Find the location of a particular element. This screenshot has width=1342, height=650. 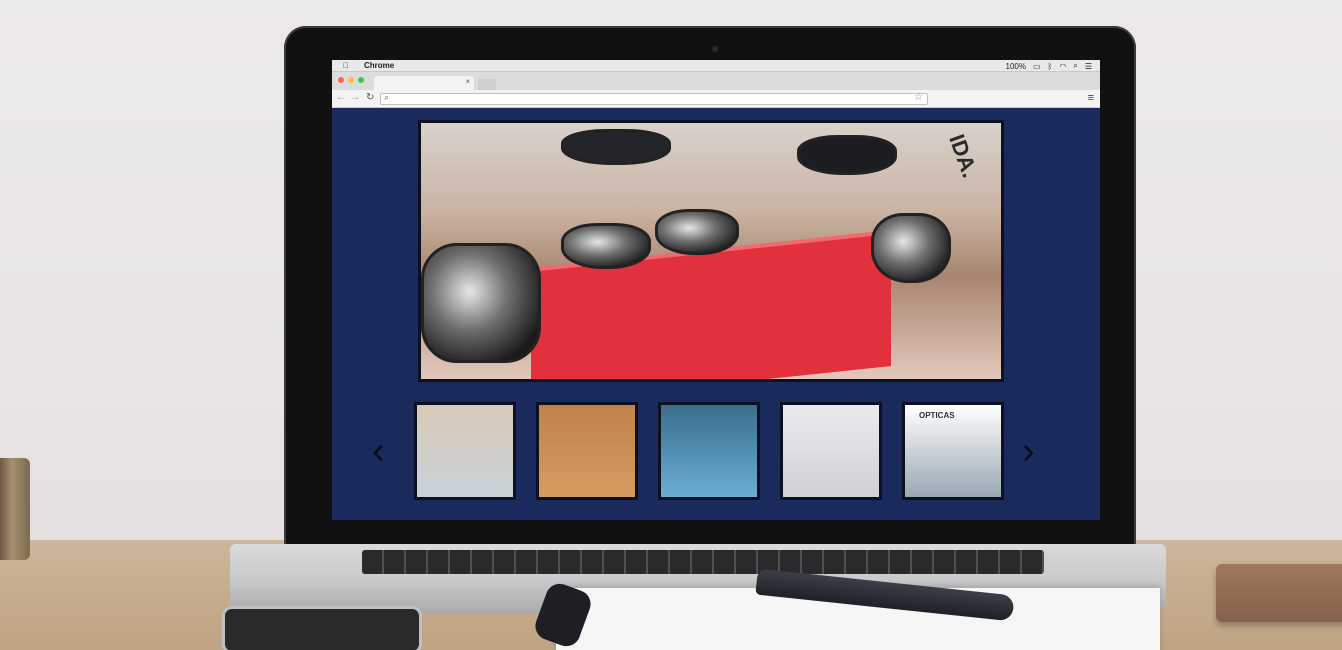

thumbnail-image: OPTICAS is located at coordinates (953, 451).